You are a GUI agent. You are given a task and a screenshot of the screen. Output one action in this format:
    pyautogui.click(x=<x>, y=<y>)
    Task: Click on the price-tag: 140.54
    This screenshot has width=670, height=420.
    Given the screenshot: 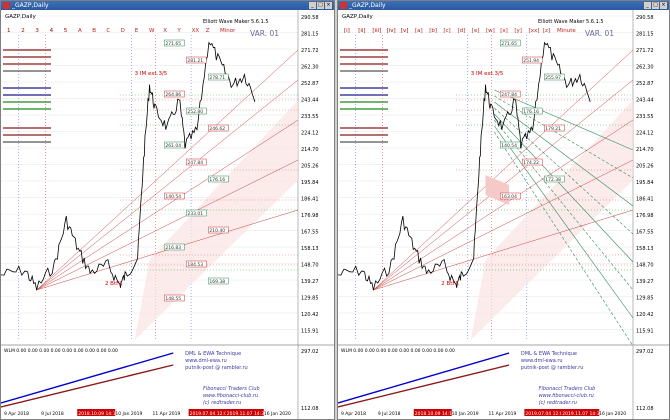 What is the action you would take?
    pyautogui.click(x=509, y=146)
    